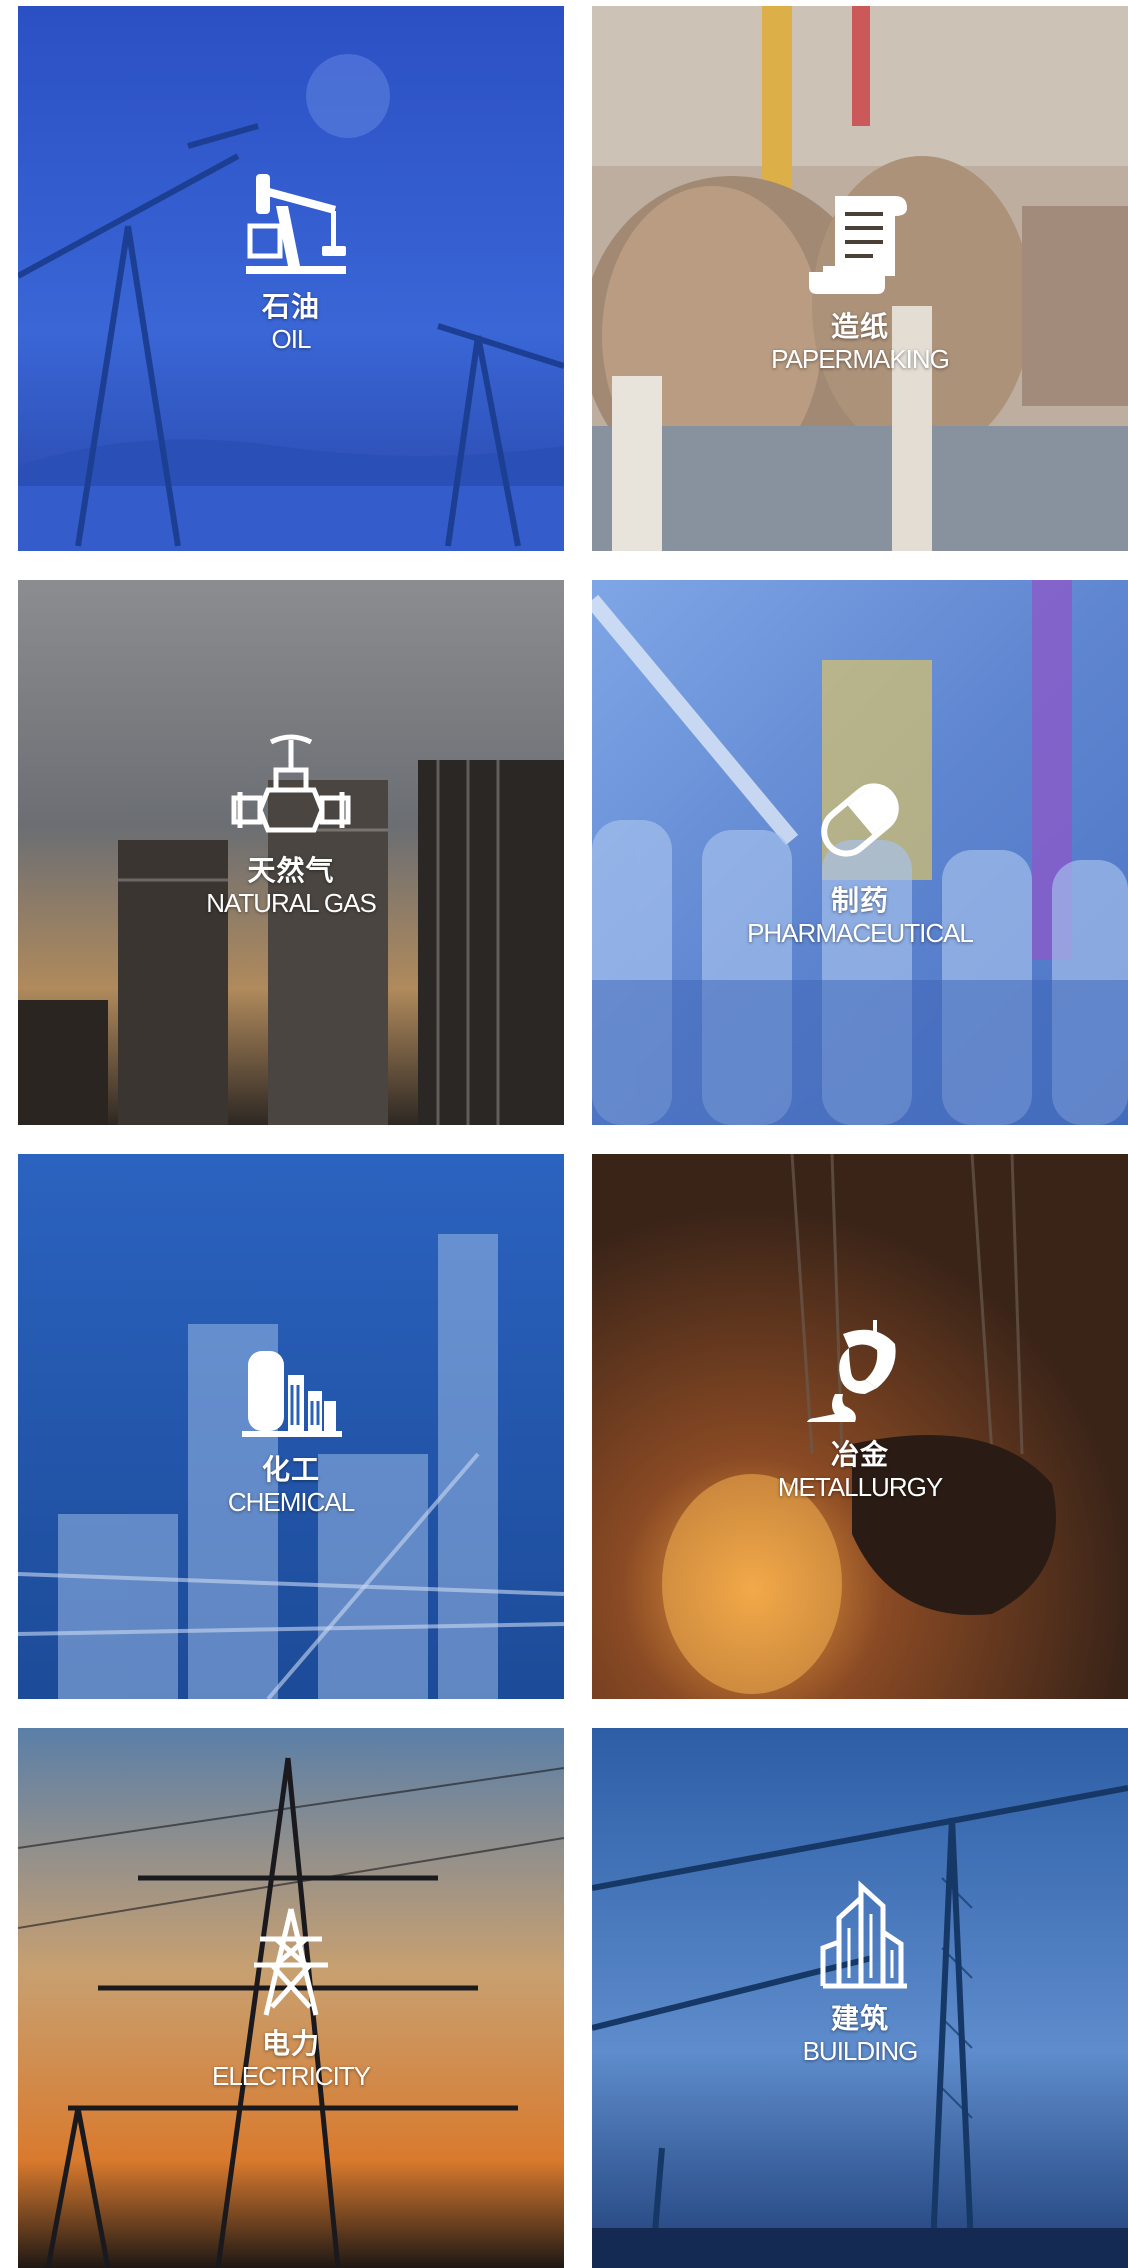 This screenshot has width=1128, height=2268. What do you see at coordinates (291, 2076) in the screenshot?
I see `elec-en-label: ELECTRICITY` at bounding box center [291, 2076].